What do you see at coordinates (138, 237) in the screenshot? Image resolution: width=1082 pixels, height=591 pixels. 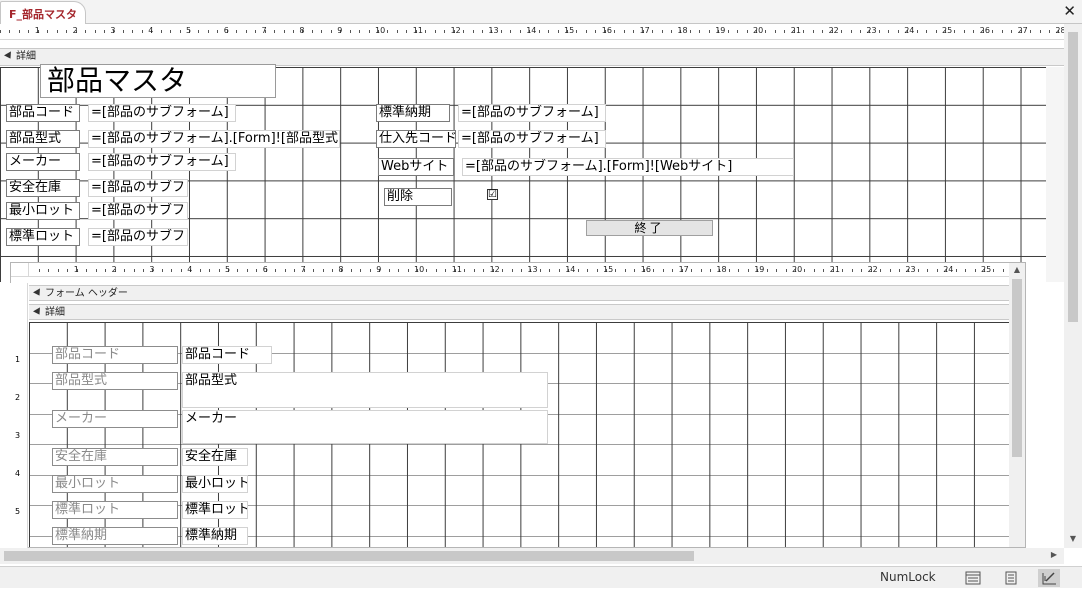 I see `textbox-standard-lot: =[部品のサブフ` at bounding box center [138, 237].